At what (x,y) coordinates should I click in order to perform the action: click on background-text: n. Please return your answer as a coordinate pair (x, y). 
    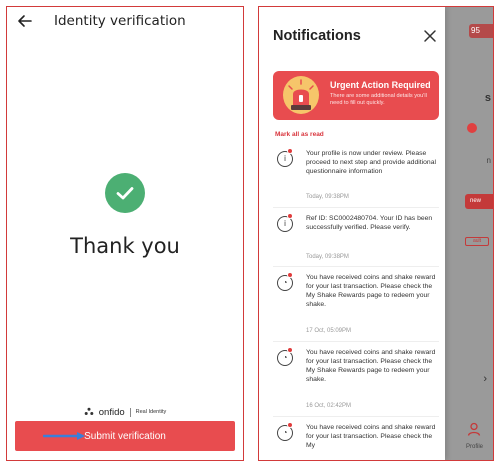
    Looking at the image, I should click on (488, 160).